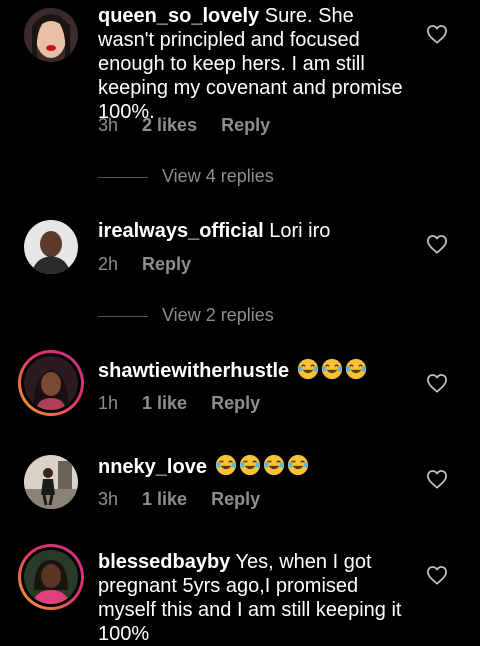 This screenshot has height=646, width=480. Describe the element at coordinates (193, 371) in the screenshot. I see `comment-username: shawtiewitherhustle` at that location.